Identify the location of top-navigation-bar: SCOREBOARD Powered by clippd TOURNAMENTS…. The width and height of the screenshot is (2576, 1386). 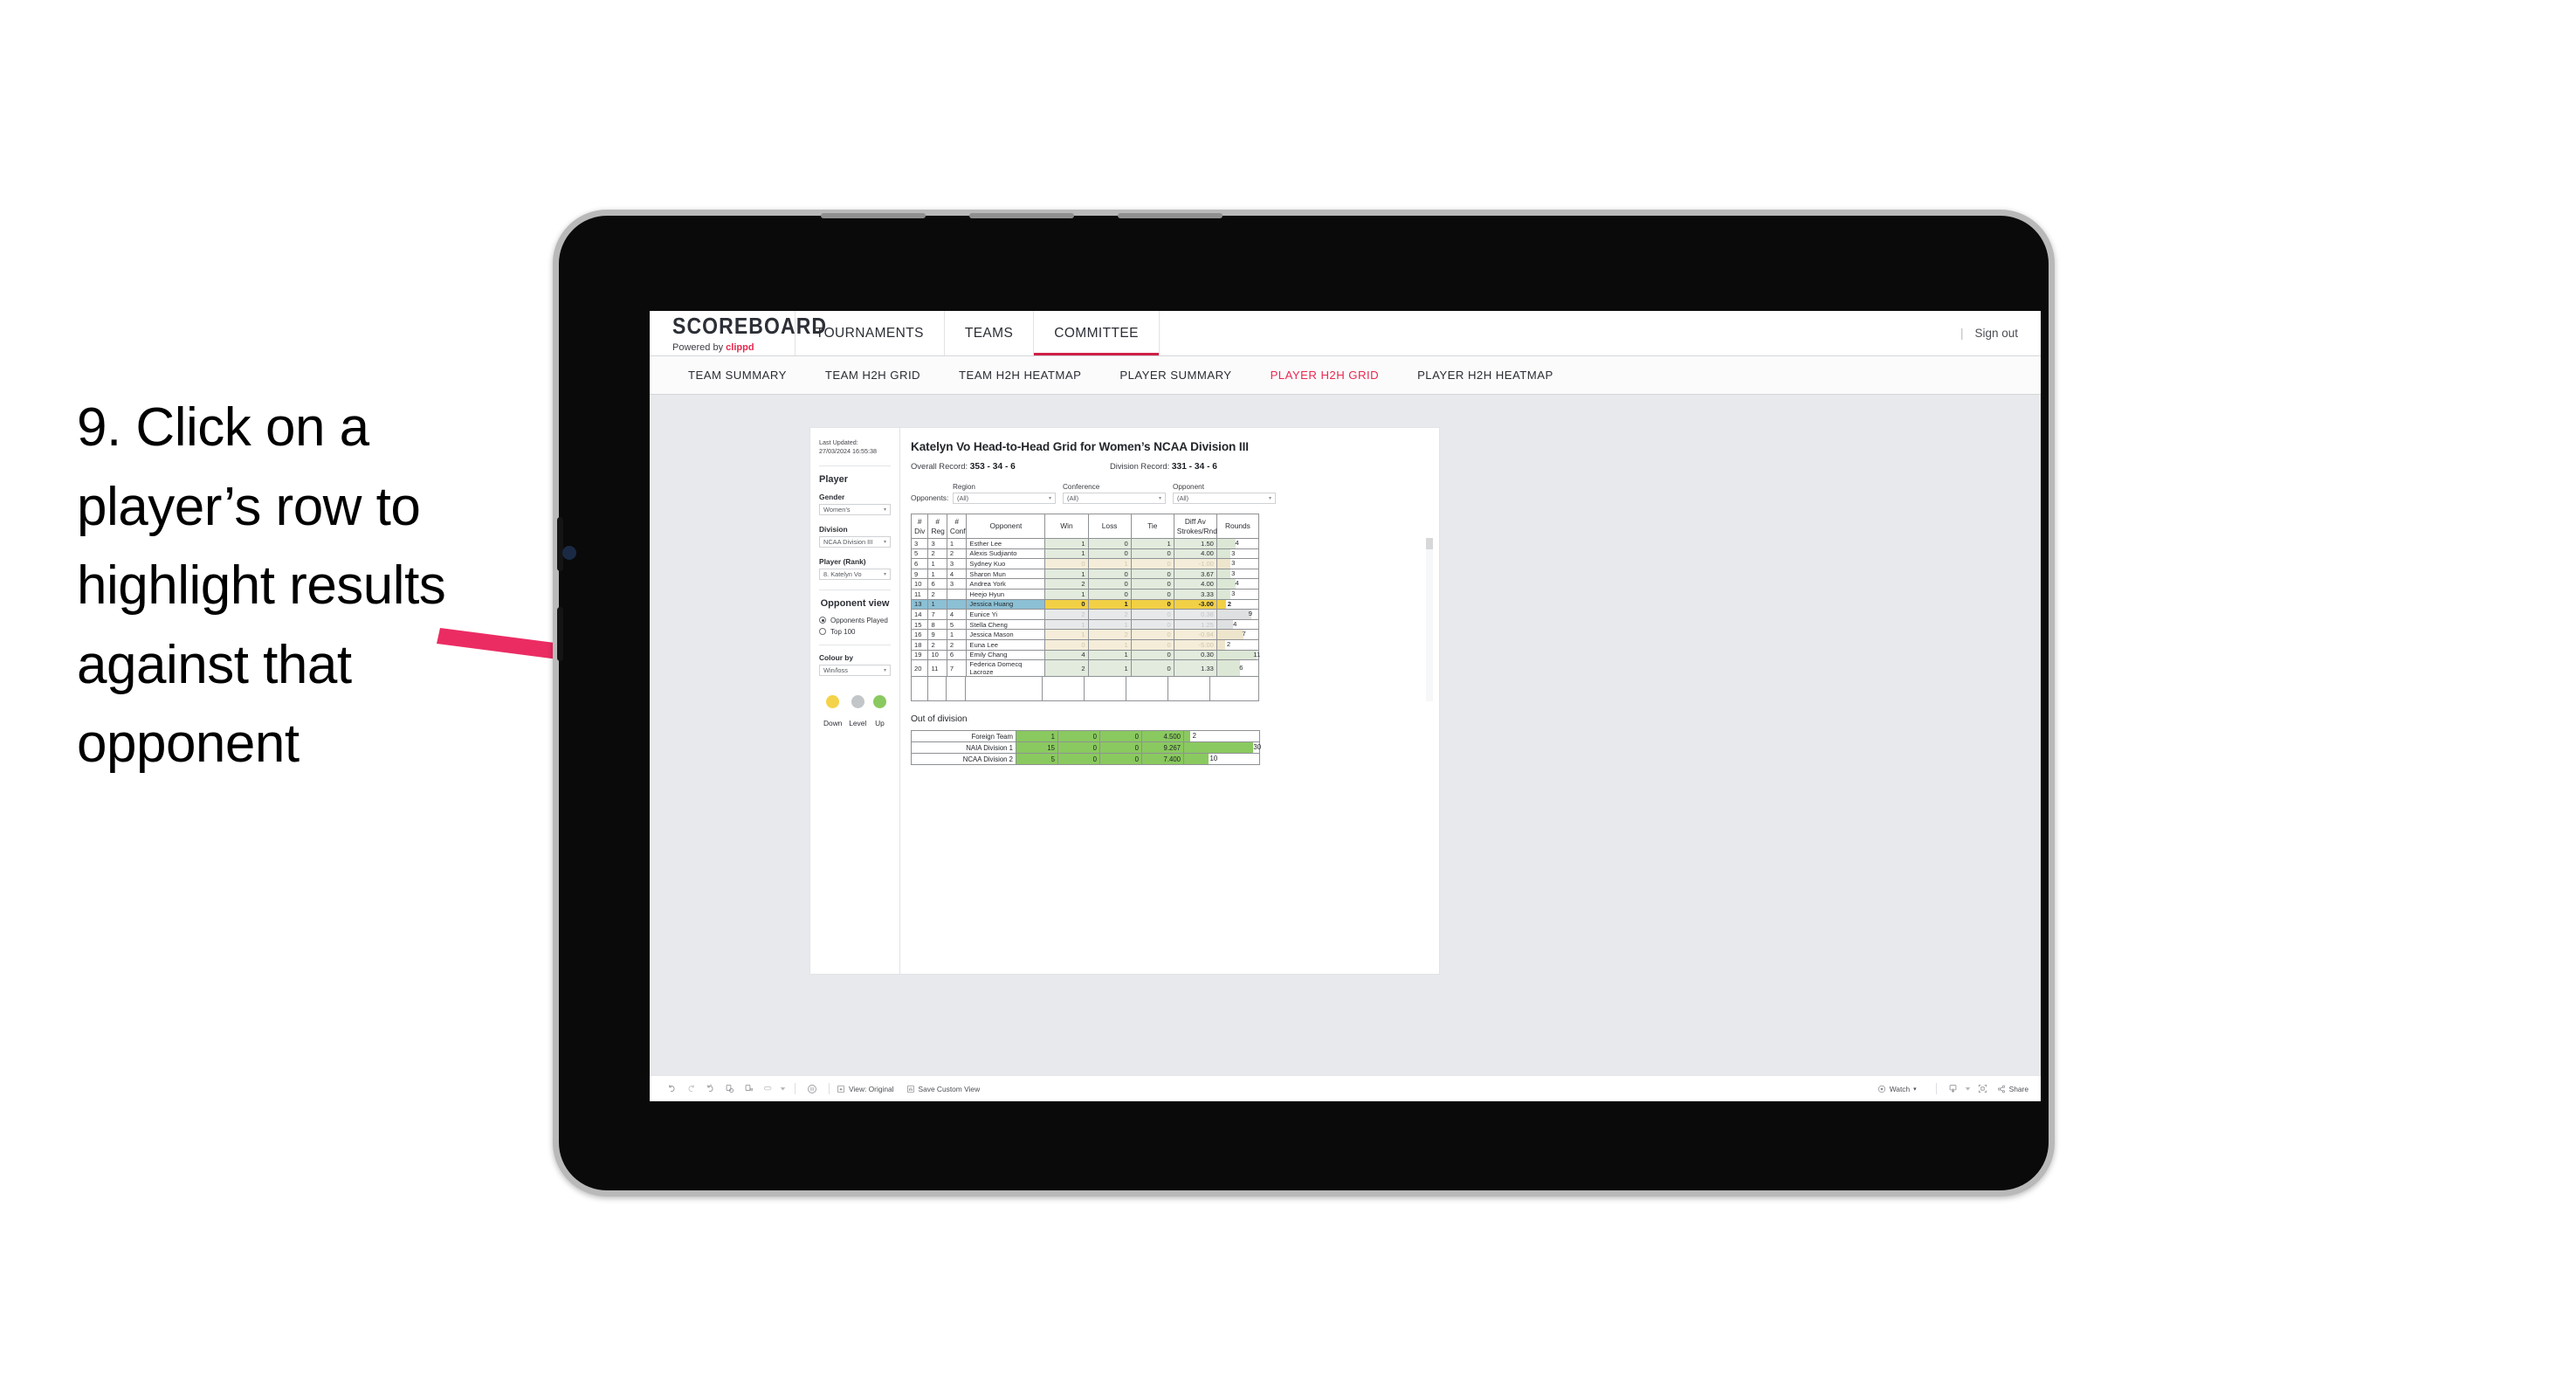
(1345, 333).